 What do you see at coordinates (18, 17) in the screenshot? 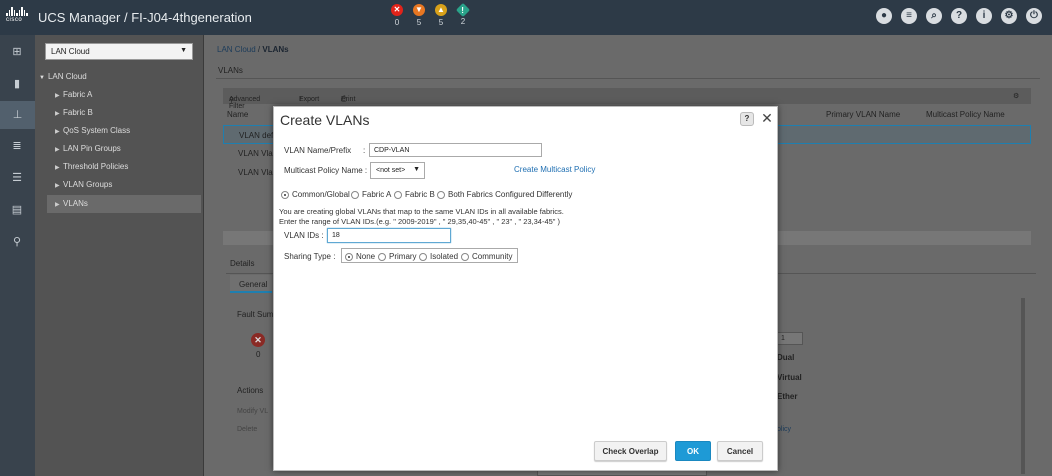
I see `cisco-logo: cisco` at bounding box center [18, 17].